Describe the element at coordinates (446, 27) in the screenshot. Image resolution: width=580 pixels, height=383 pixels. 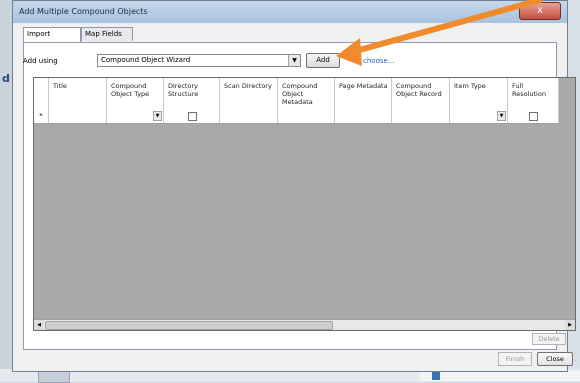
I see `annotation-arrow-shaft` at that location.